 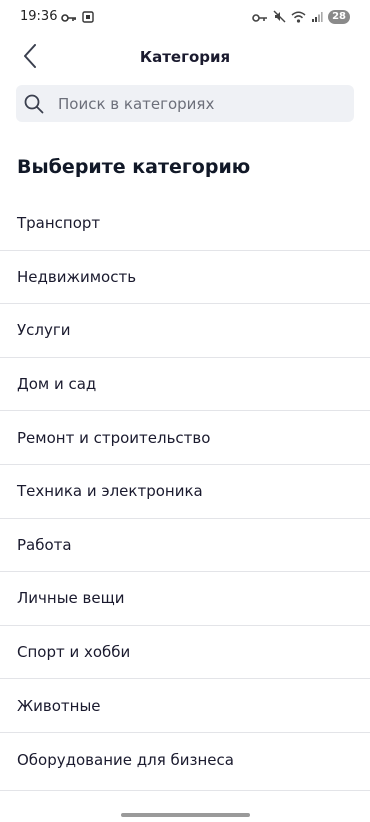 I want to click on vpn-key-icon, so click(x=260, y=17).